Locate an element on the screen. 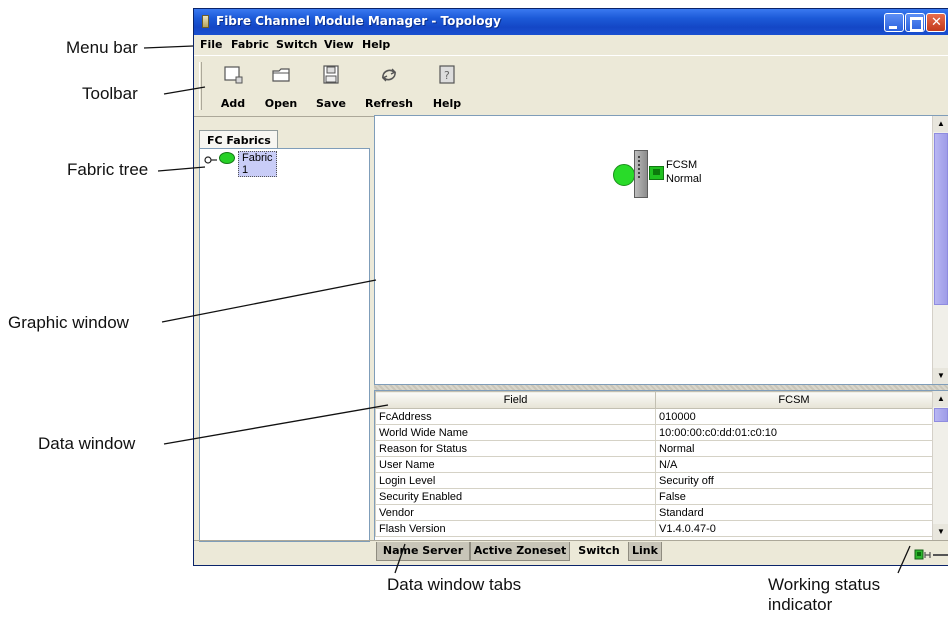 This screenshot has height=624, width=948. open-label: Open is located at coordinates (281, 103).